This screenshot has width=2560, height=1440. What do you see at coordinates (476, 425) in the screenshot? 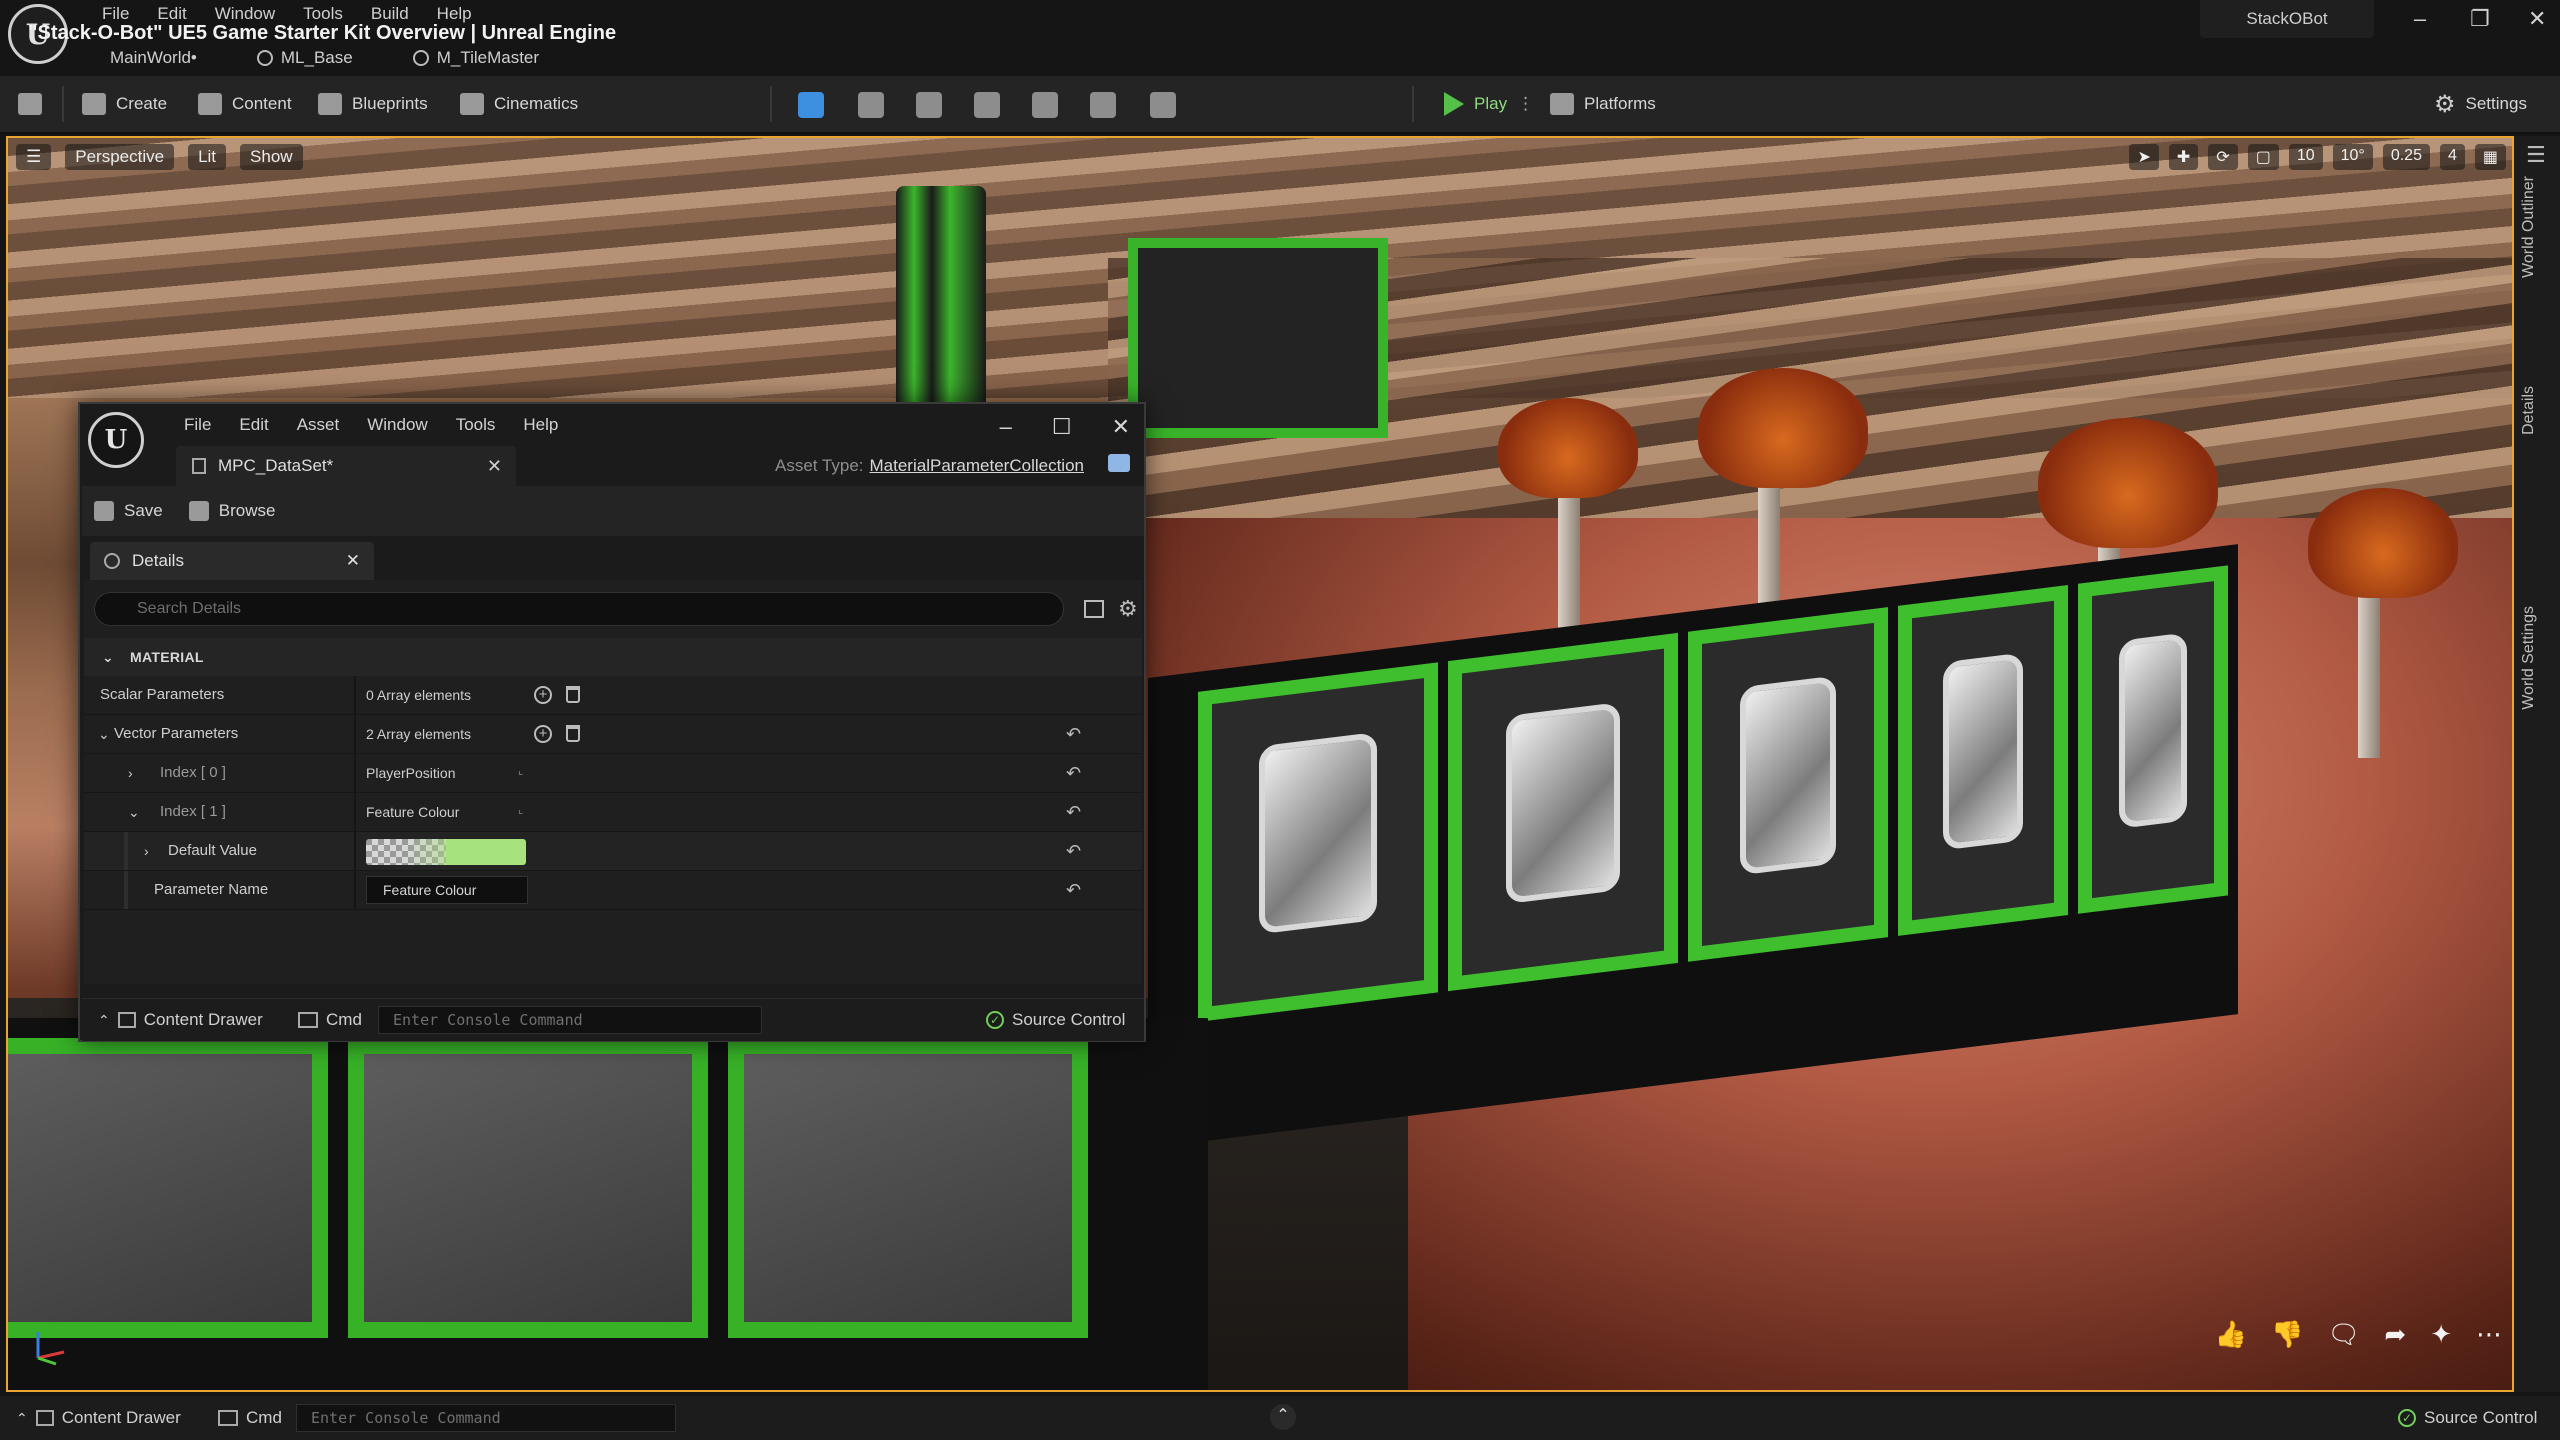
I see `menu-tools: Tools` at bounding box center [476, 425].